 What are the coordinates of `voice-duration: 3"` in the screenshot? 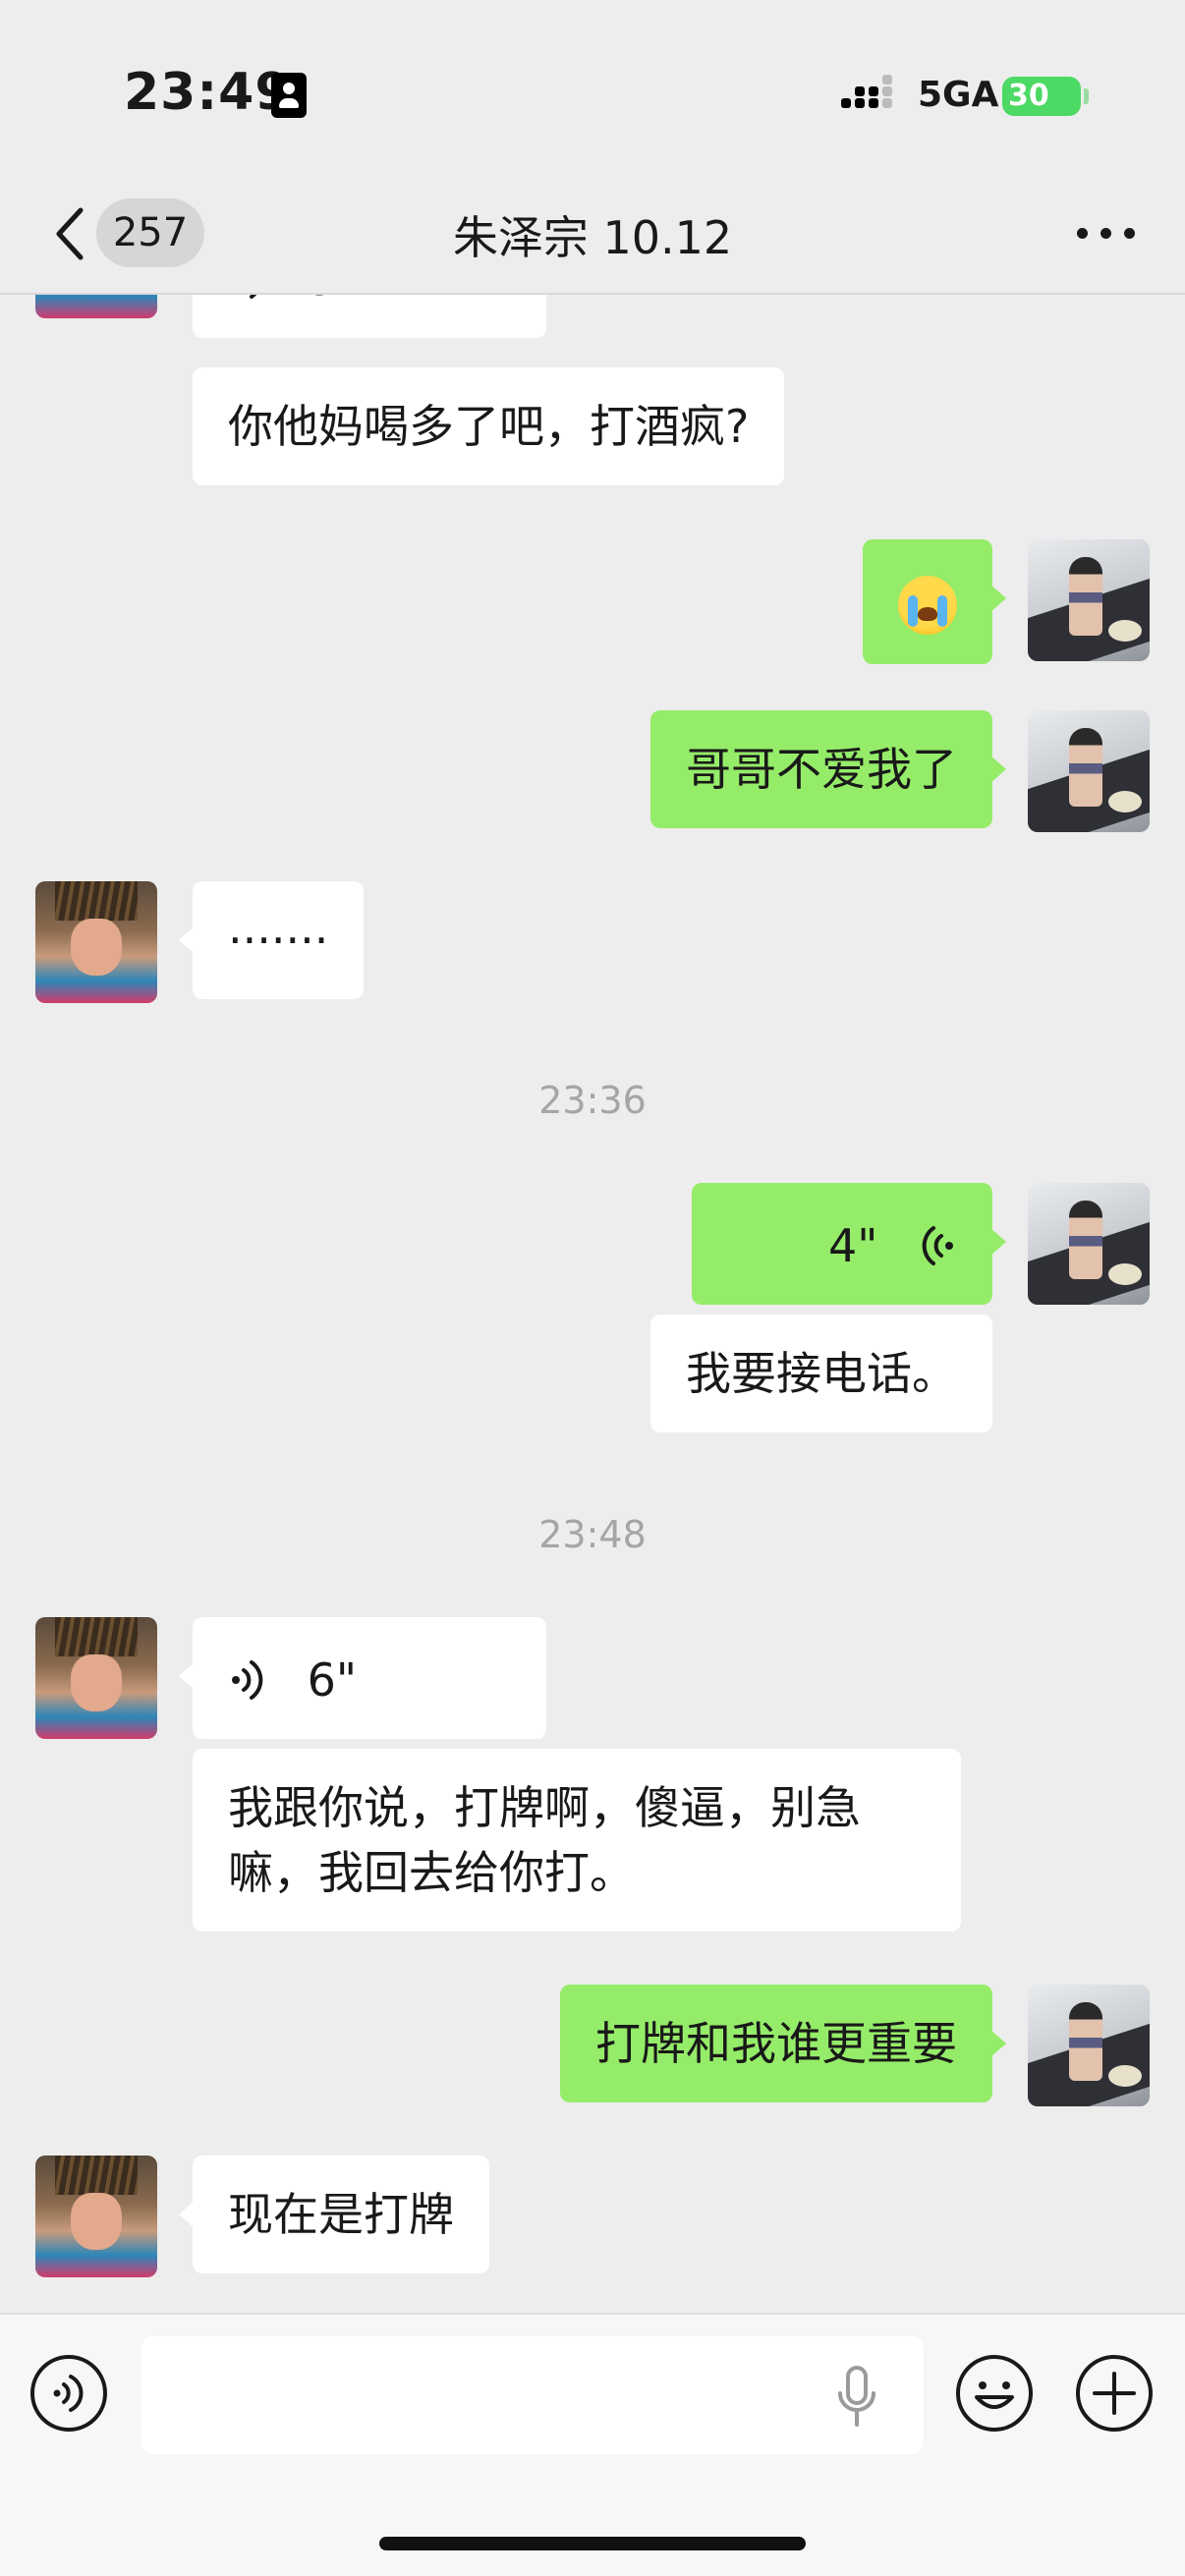 It's located at (333, 303).